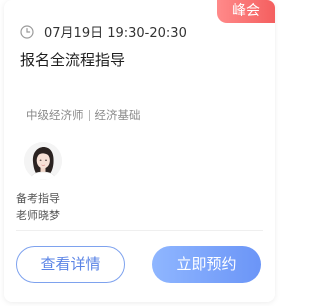 The height and width of the screenshot is (306, 320). Describe the element at coordinates (117, 115) in the screenshot. I see `tag-subject: 经济基础` at that location.